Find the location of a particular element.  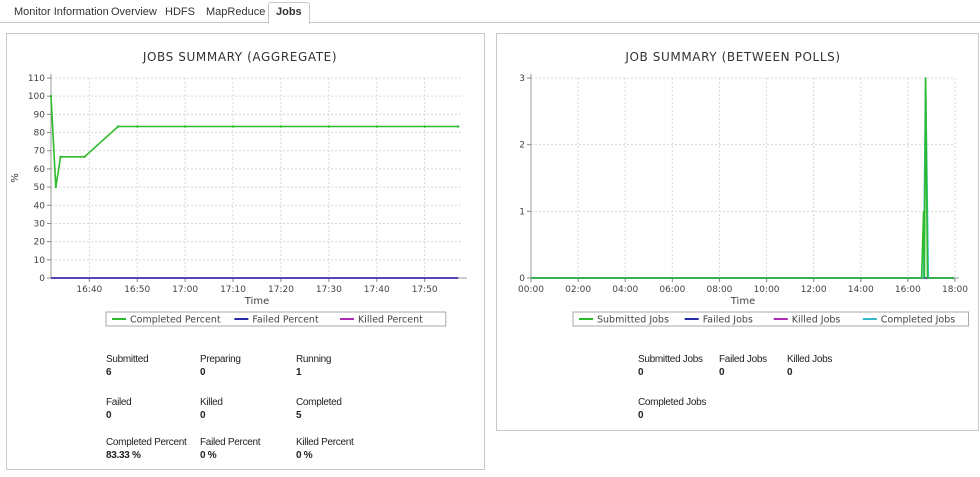

stat-completed: Completed 5 is located at coordinates (319, 409).